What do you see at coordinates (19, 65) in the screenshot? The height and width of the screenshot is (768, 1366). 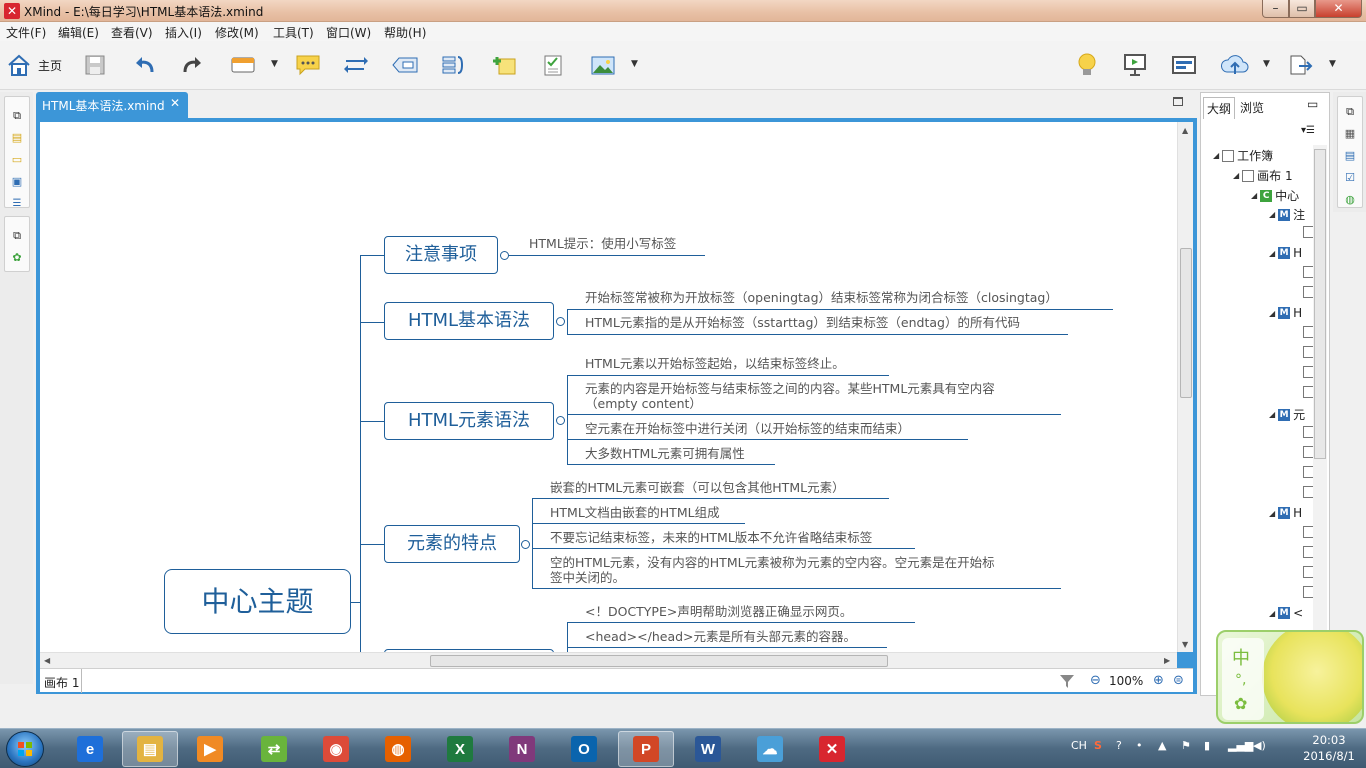 I see `home-icon` at bounding box center [19, 65].